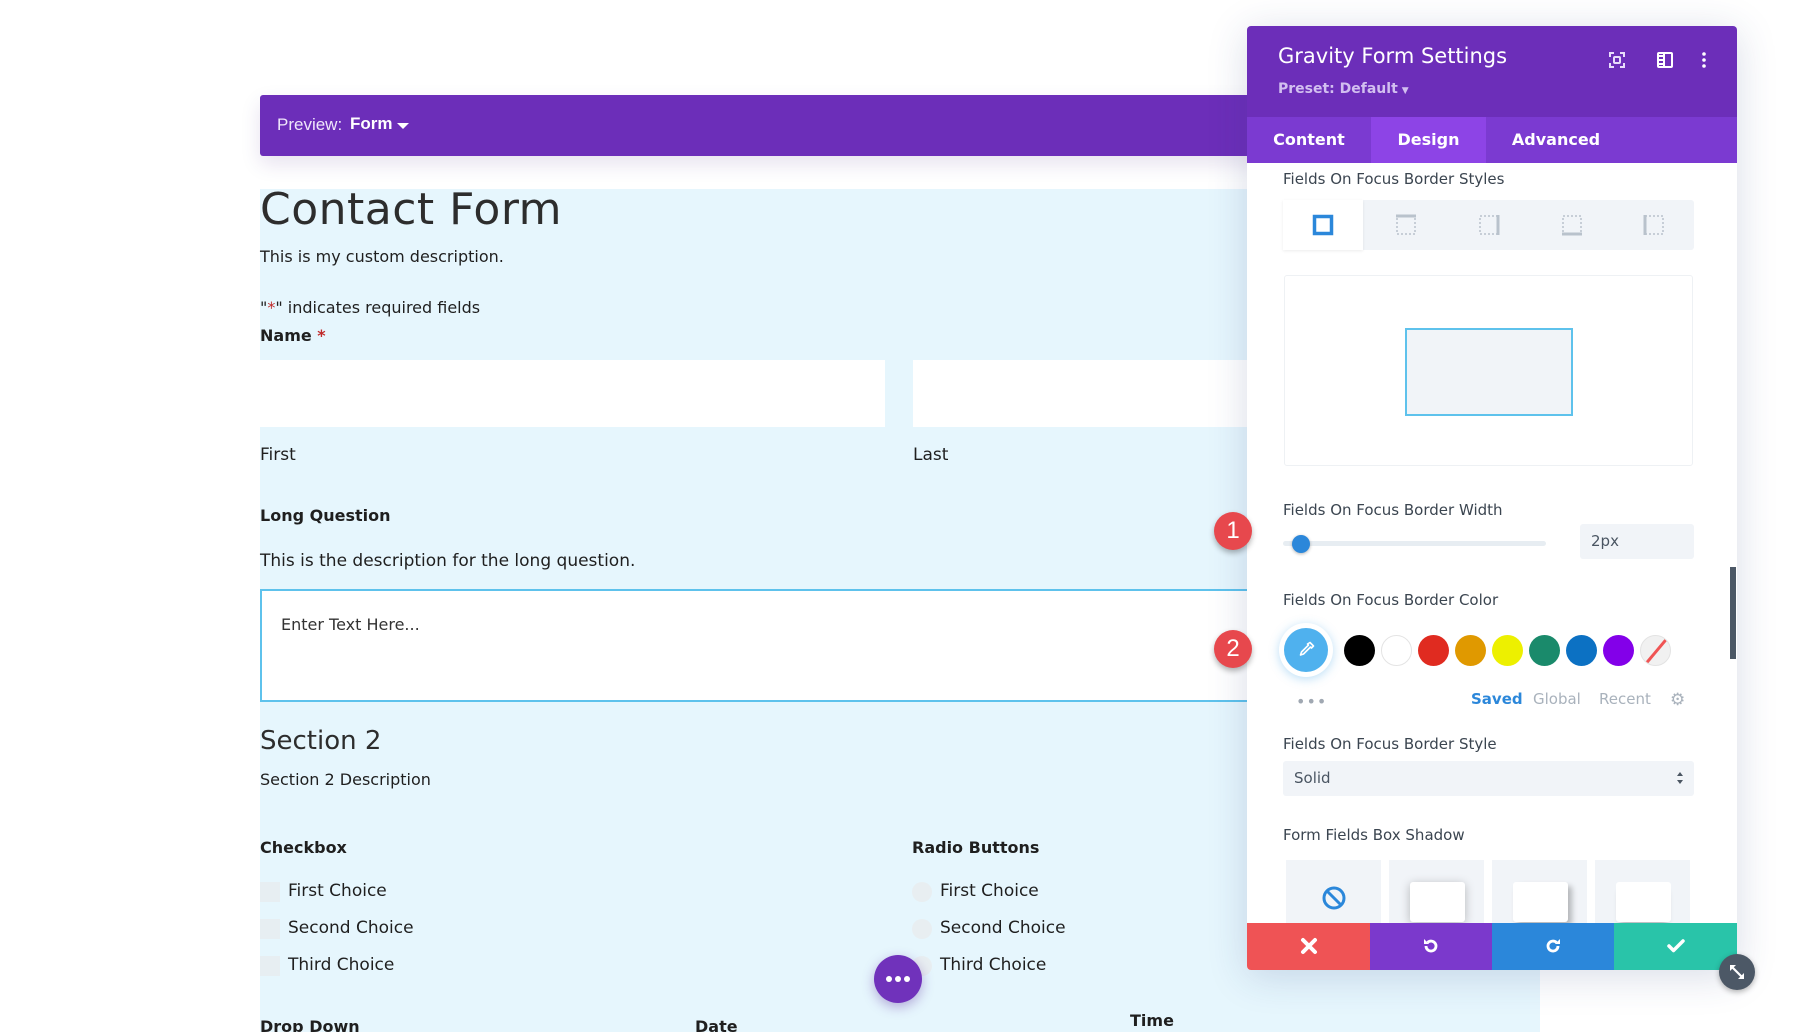 The height and width of the screenshot is (1032, 1800). What do you see at coordinates (1655, 650) in the screenshot?
I see `swatch-none` at bounding box center [1655, 650].